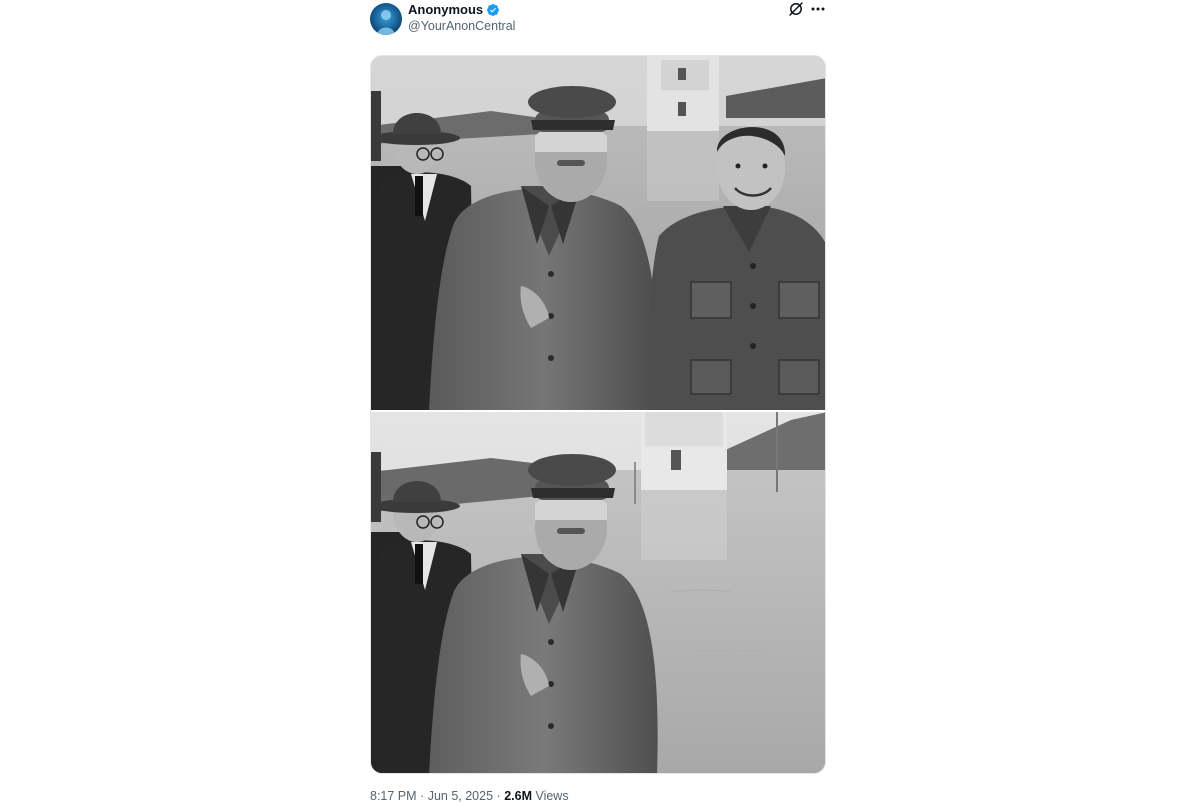 Image resolution: width=1200 pixels, height=804 pixels. I want to click on avatar-figure-icon, so click(386, 22).